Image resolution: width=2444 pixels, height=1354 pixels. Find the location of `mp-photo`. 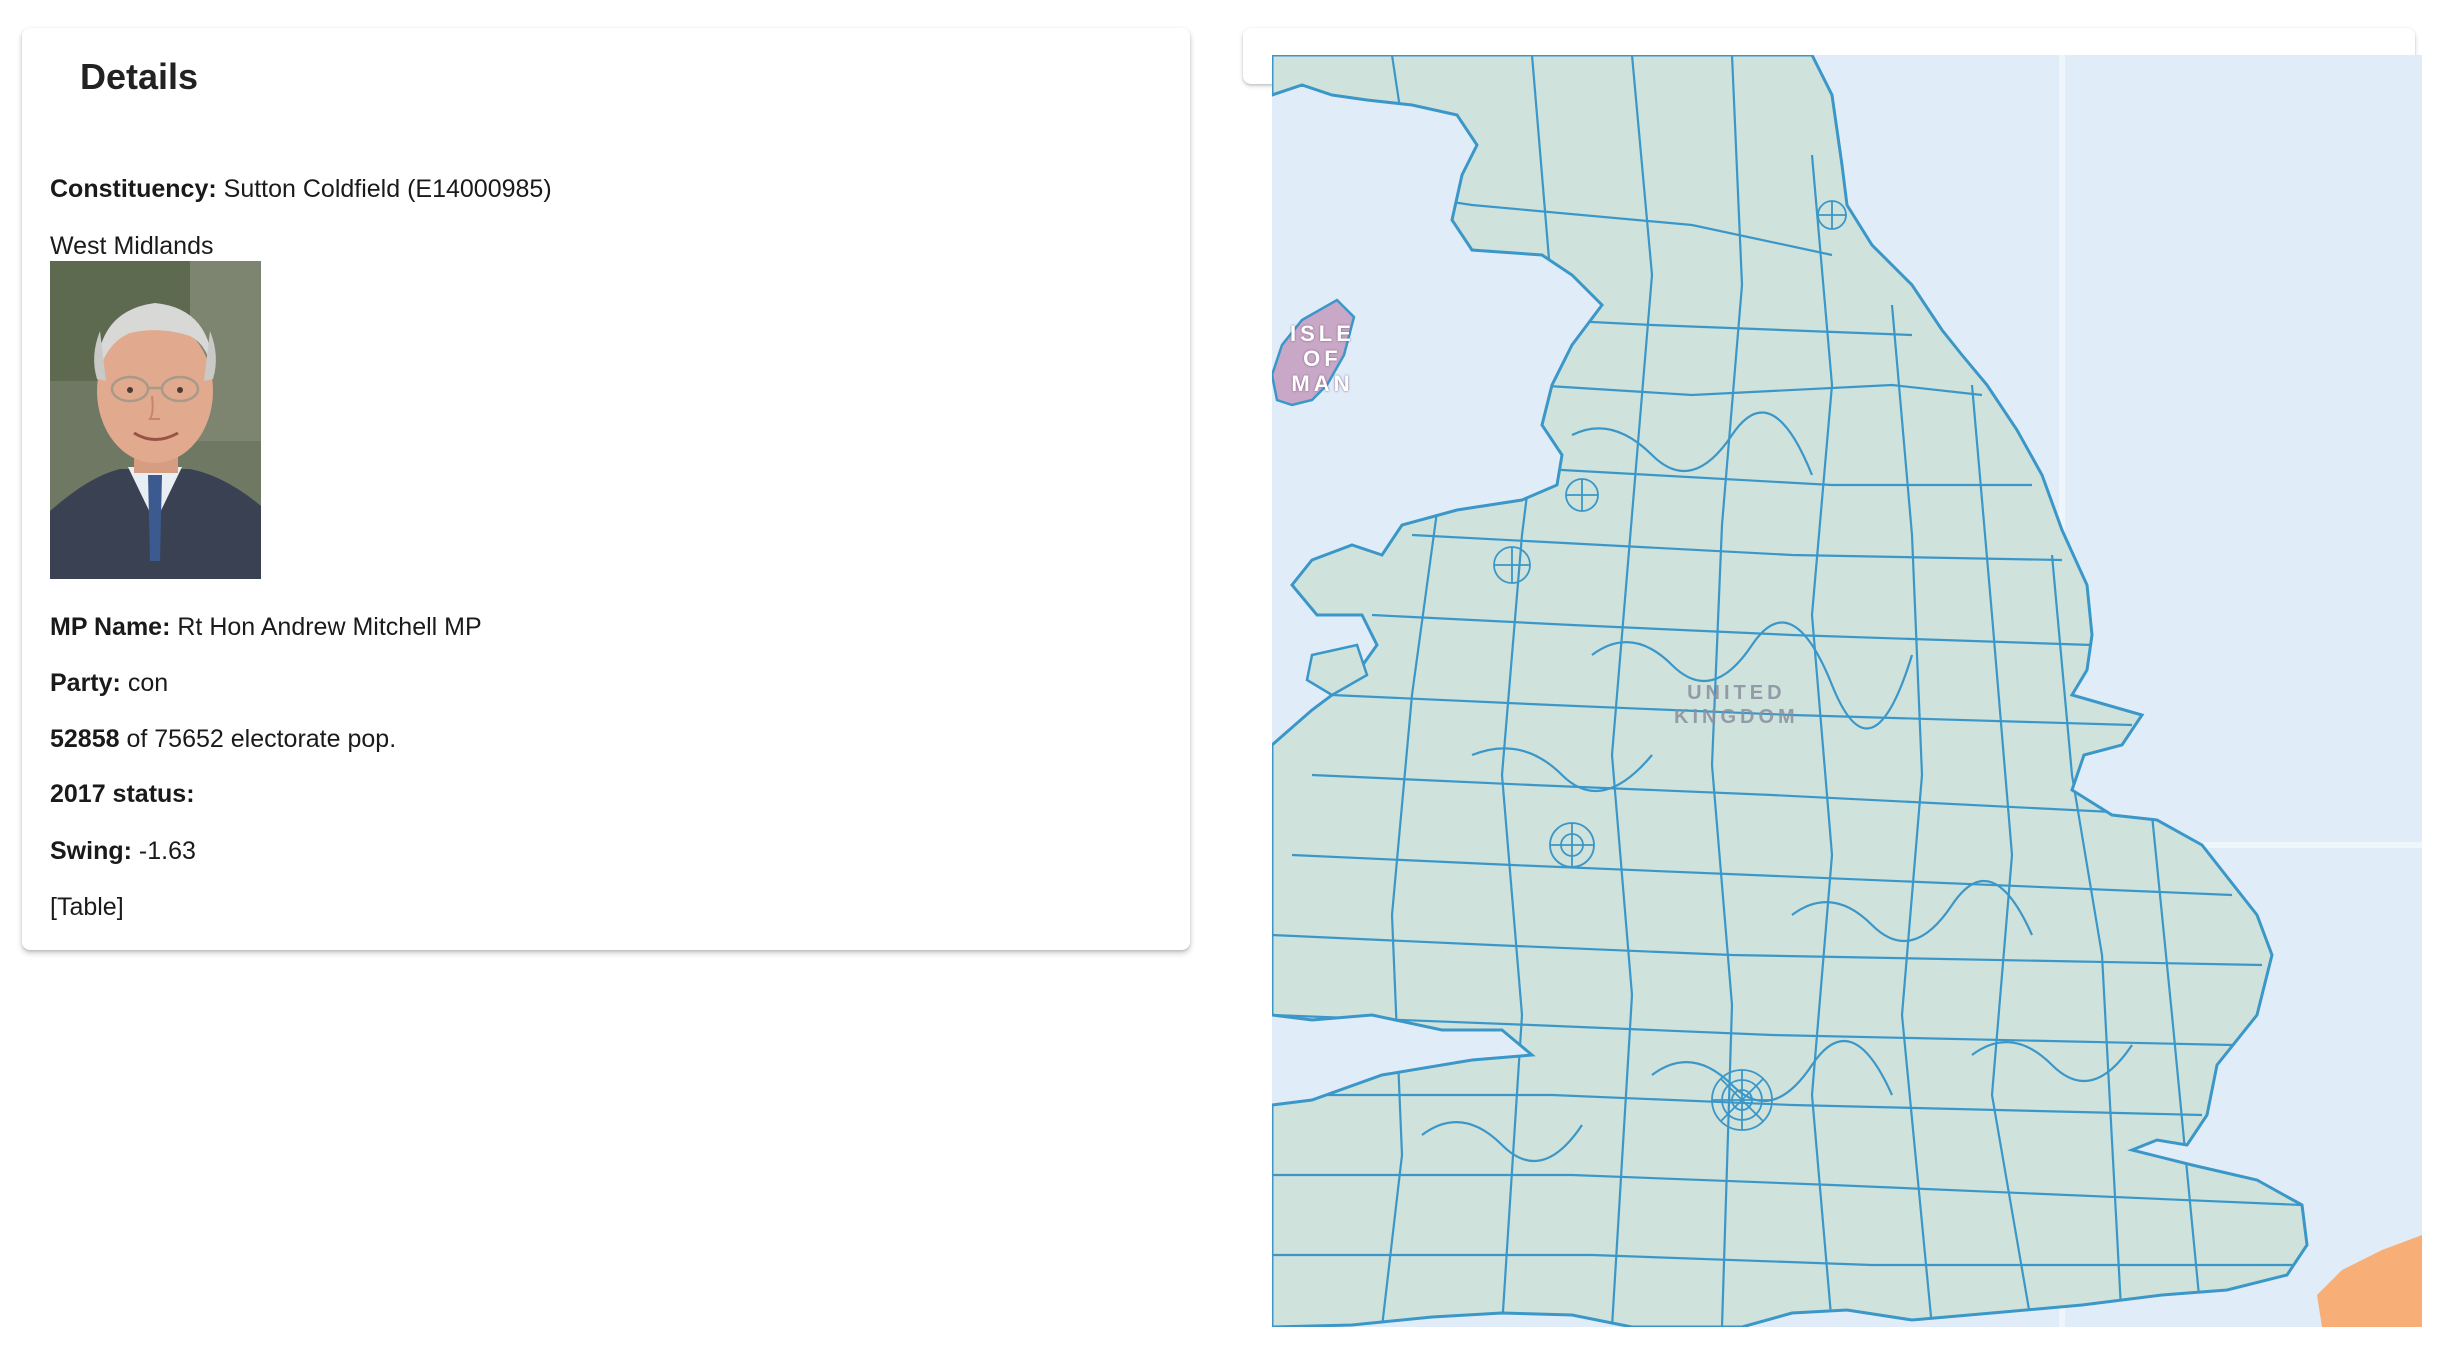

mp-photo is located at coordinates (155, 420).